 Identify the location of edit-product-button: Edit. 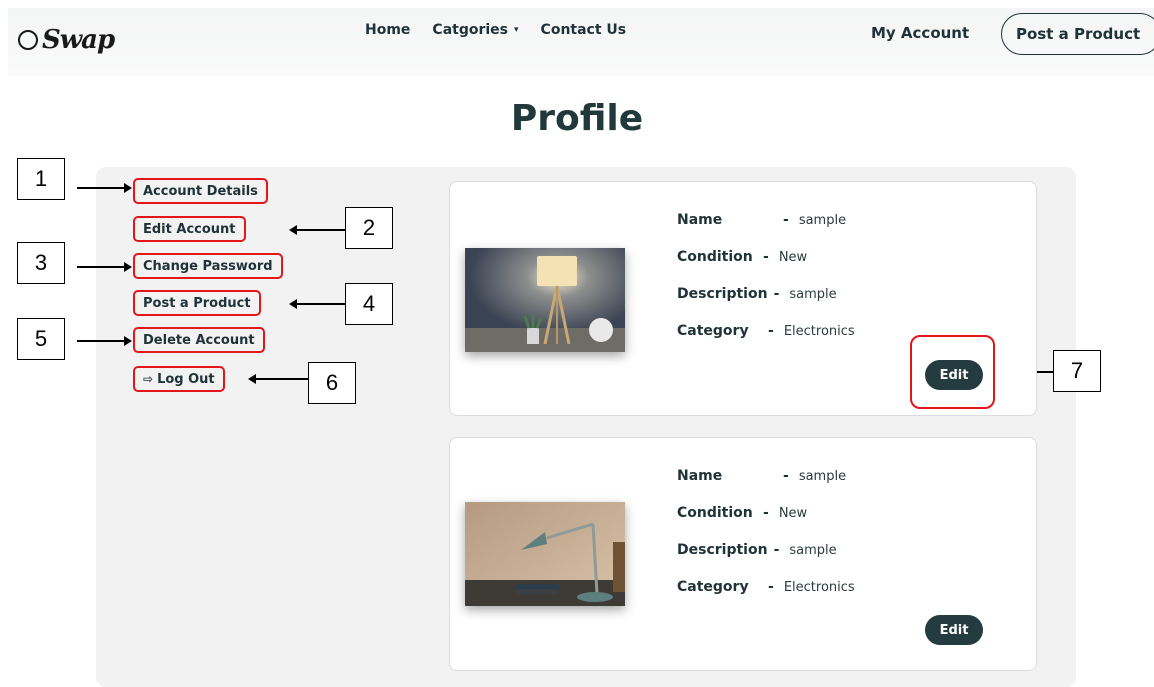
(954, 630).